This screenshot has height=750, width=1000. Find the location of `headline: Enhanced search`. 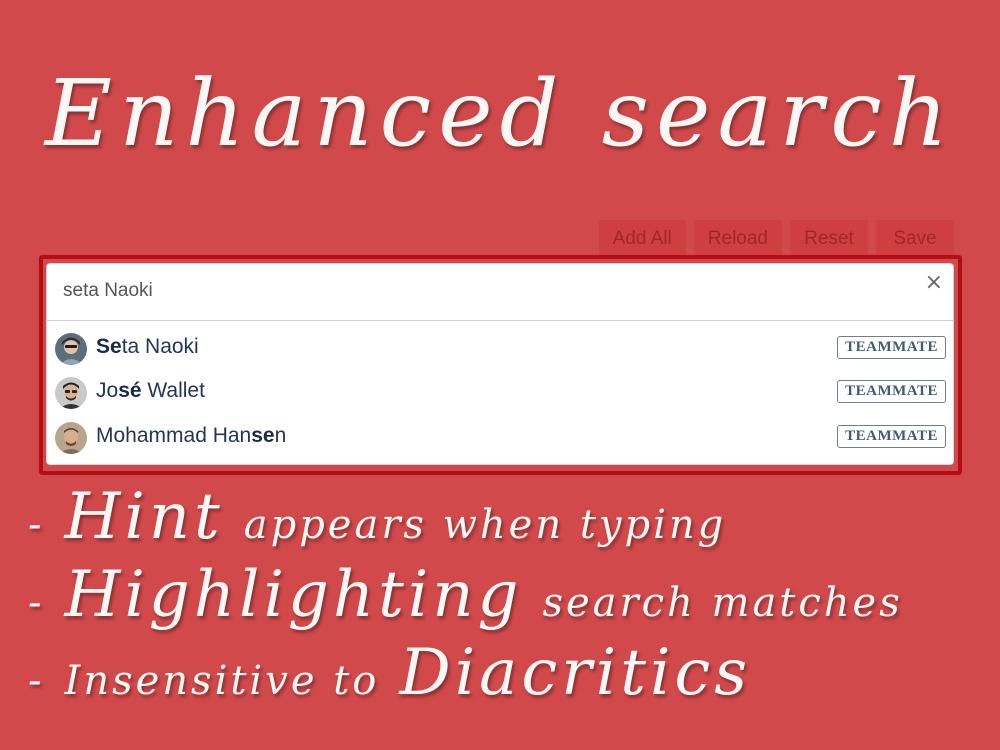

headline: Enhanced search is located at coordinates (500, 113).